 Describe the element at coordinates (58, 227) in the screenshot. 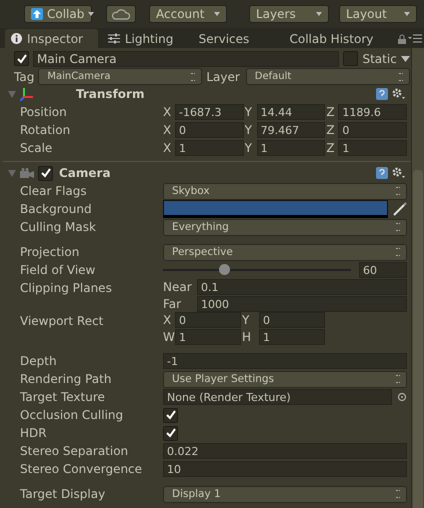

I see `property-label: Culling Mask` at that location.